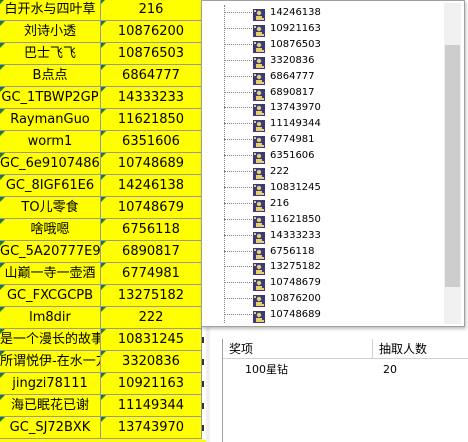  I want to click on grid-row: 是一个漫长的故事 10831245, so click(103, 340).